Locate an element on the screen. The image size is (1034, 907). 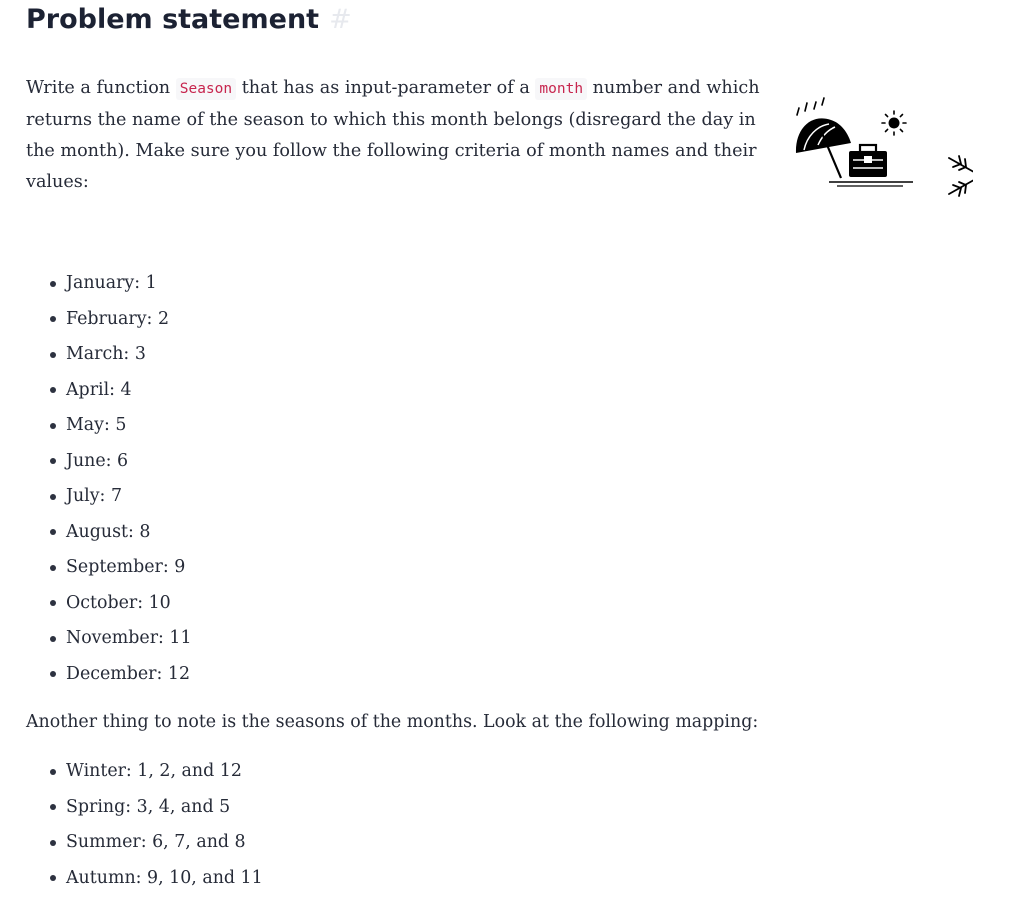
seasons-illustration is located at coordinates (884, 147).